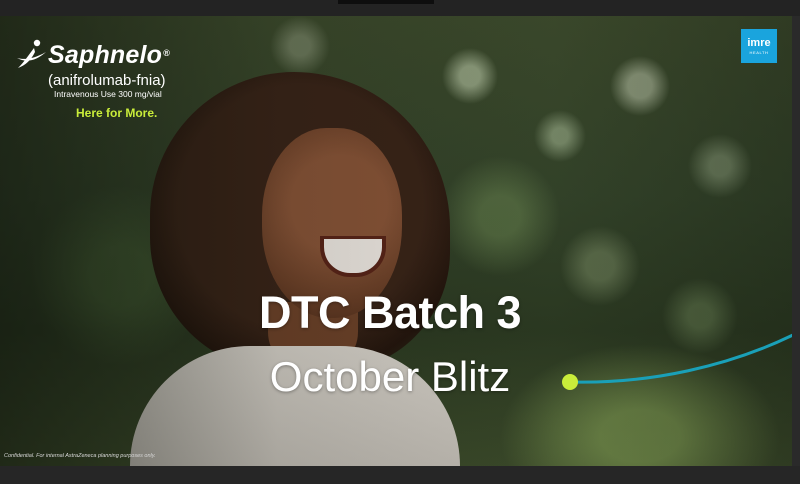 This screenshot has width=800, height=484. What do you see at coordinates (386, 2) in the screenshot?
I see `viewer-top-tab` at bounding box center [386, 2].